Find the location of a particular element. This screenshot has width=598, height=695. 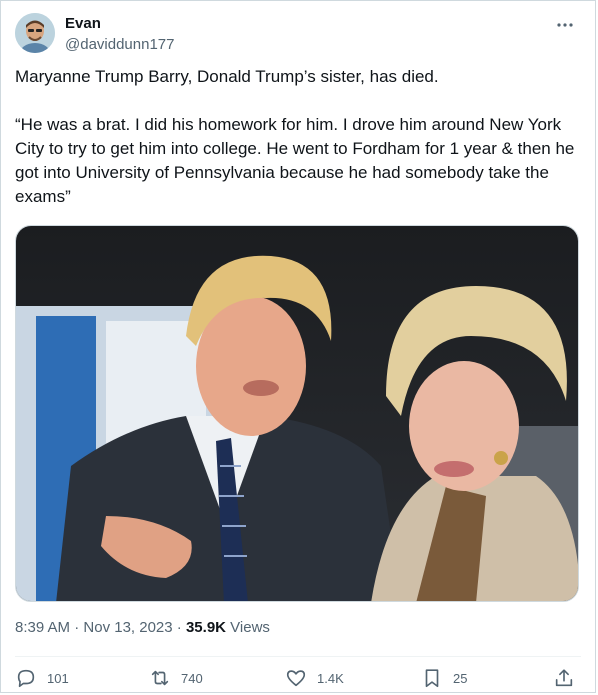

bookmark-count: 25 is located at coordinates (460, 678).